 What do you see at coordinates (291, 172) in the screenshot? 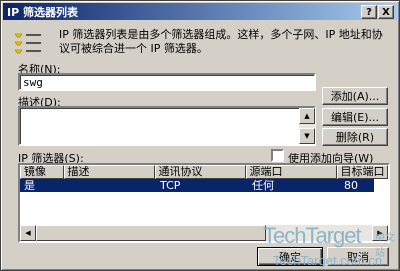
I see `column-header-source-port: 源端口` at bounding box center [291, 172].